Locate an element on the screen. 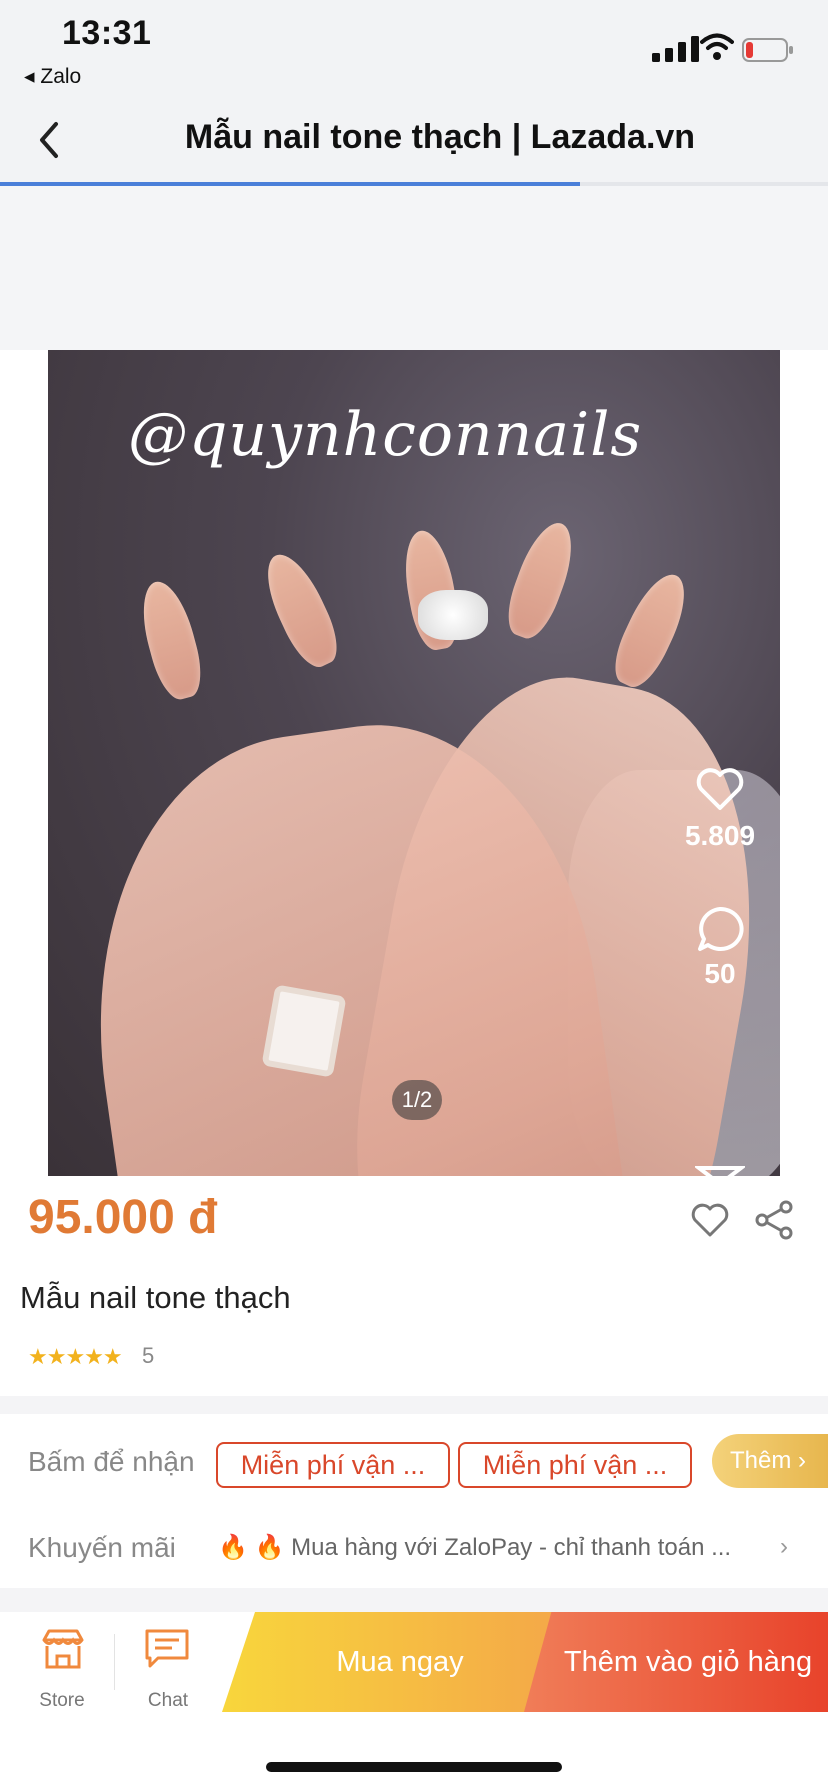 This screenshot has width=828, height=1792. product-name: Mẫu nail tone thạch is located at coordinates (155, 1297).